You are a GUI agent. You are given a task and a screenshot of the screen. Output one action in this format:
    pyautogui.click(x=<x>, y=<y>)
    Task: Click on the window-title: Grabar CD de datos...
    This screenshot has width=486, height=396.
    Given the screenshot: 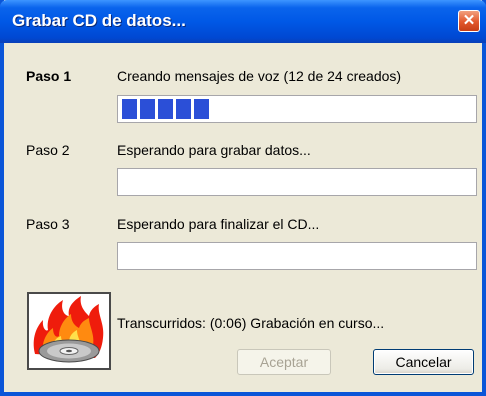 What is the action you would take?
    pyautogui.click(x=99, y=20)
    